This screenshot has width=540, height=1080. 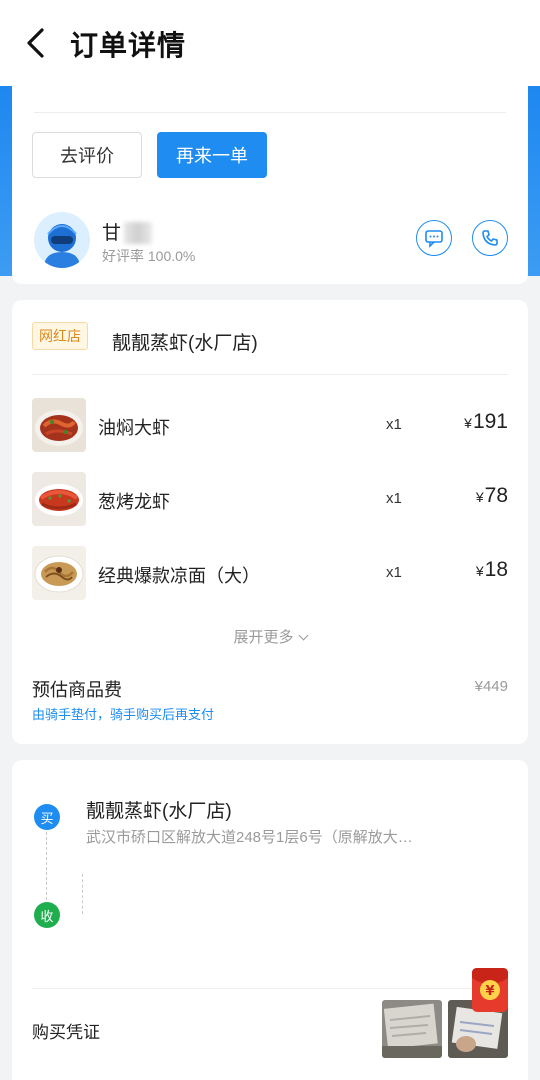 What do you see at coordinates (212, 155) in the screenshot?
I see `reorder-button: 再来一单` at bounding box center [212, 155].